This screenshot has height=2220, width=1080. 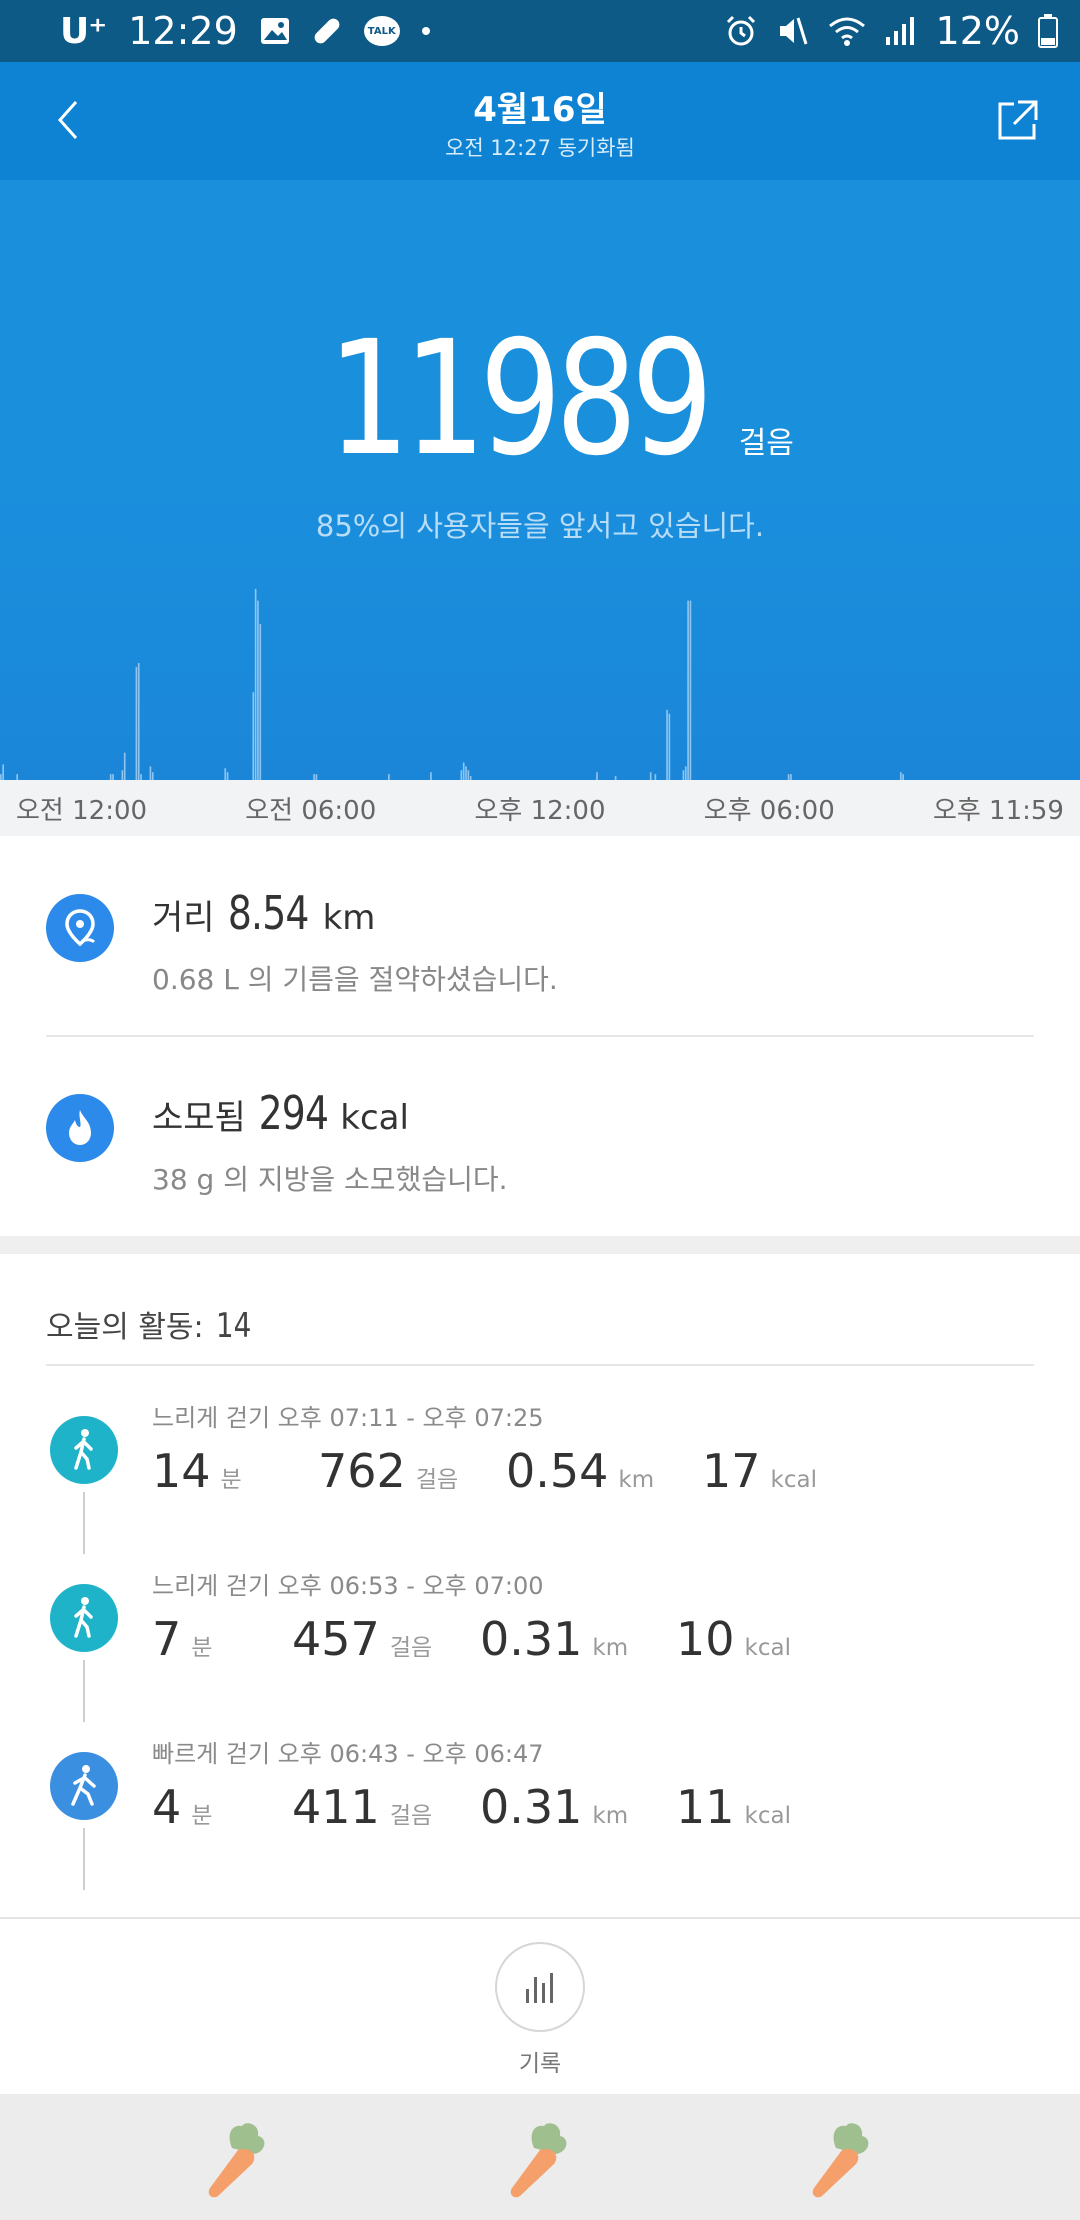 What do you see at coordinates (1048, 31) in the screenshot?
I see `battery-icon` at bounding box center [1048, 31].